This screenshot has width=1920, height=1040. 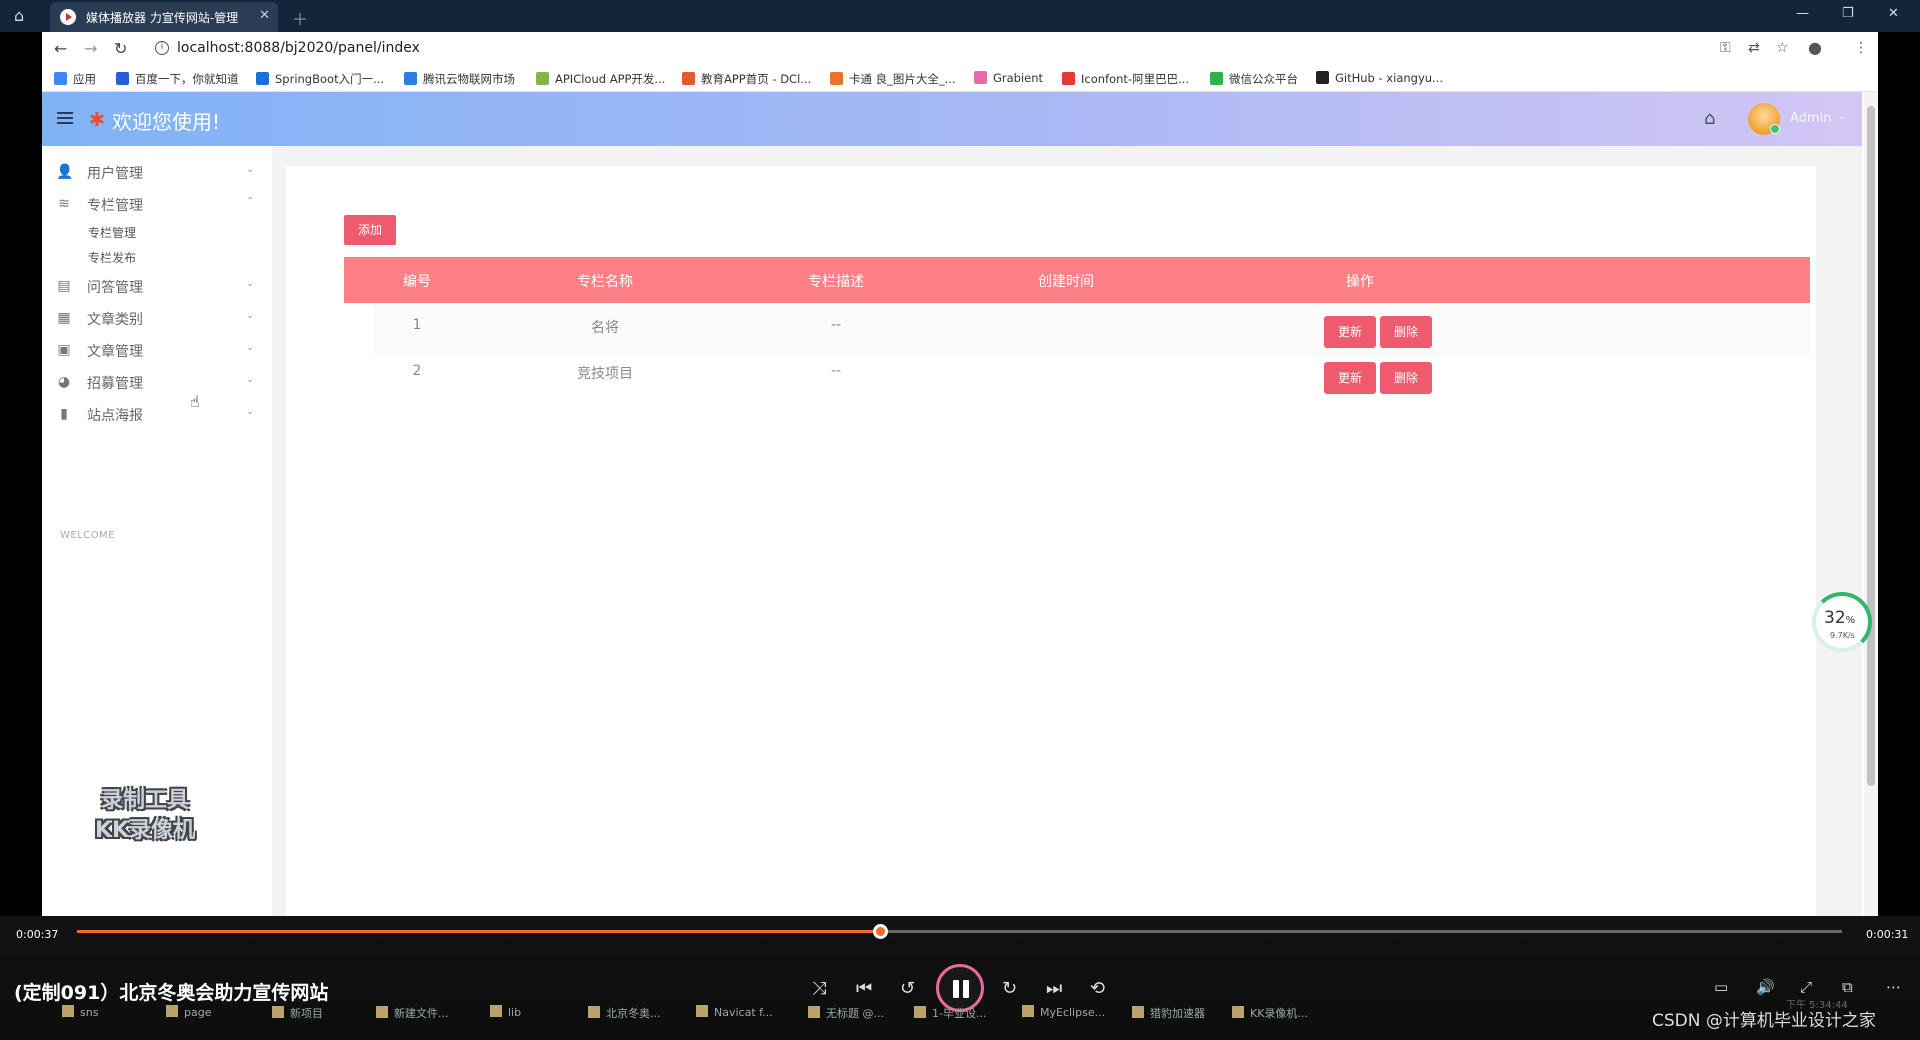 I want to click on player-tab: 媒体播放器 力宣传网站-管理 ✕, so click(x=164, y=17).